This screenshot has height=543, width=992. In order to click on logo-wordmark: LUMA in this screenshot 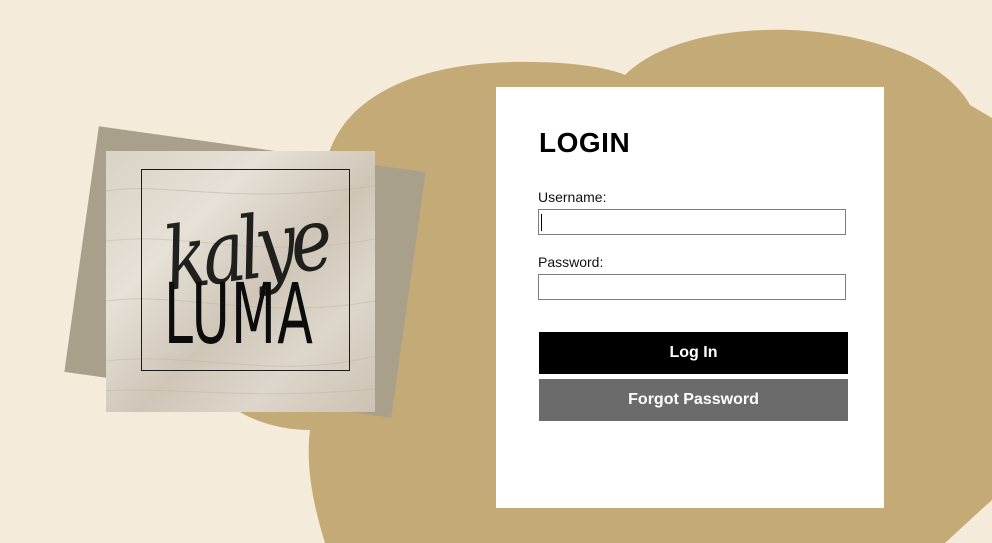, I will do `click(239, 314)`.